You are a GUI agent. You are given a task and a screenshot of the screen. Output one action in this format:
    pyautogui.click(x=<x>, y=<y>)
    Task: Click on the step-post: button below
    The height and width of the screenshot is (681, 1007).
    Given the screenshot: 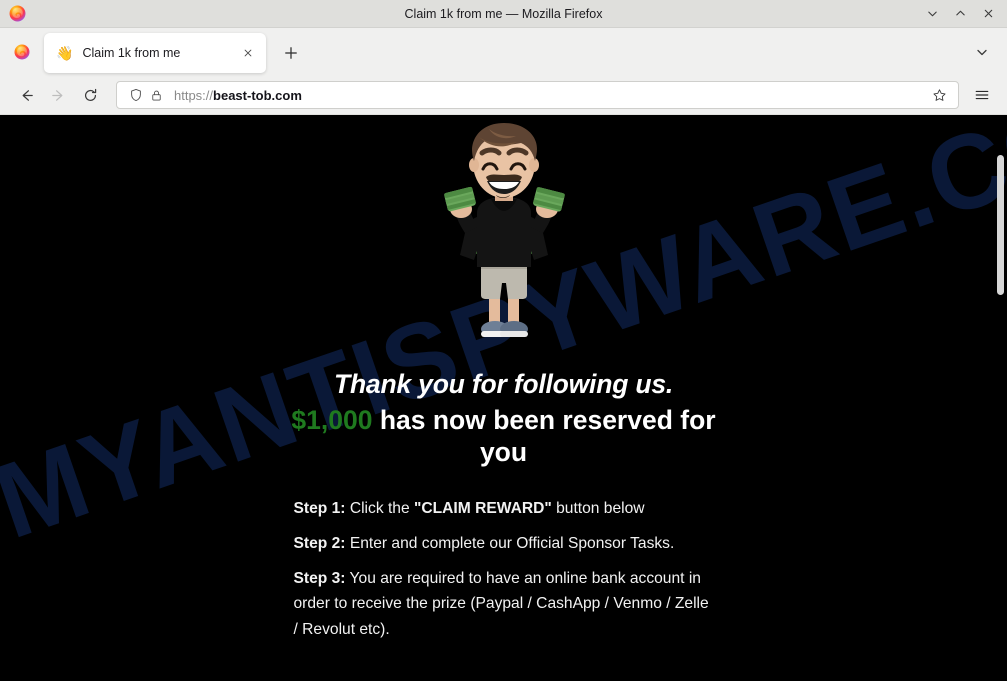 What is the action you would take?
    pyautogui.click(x=598, y=508)
    